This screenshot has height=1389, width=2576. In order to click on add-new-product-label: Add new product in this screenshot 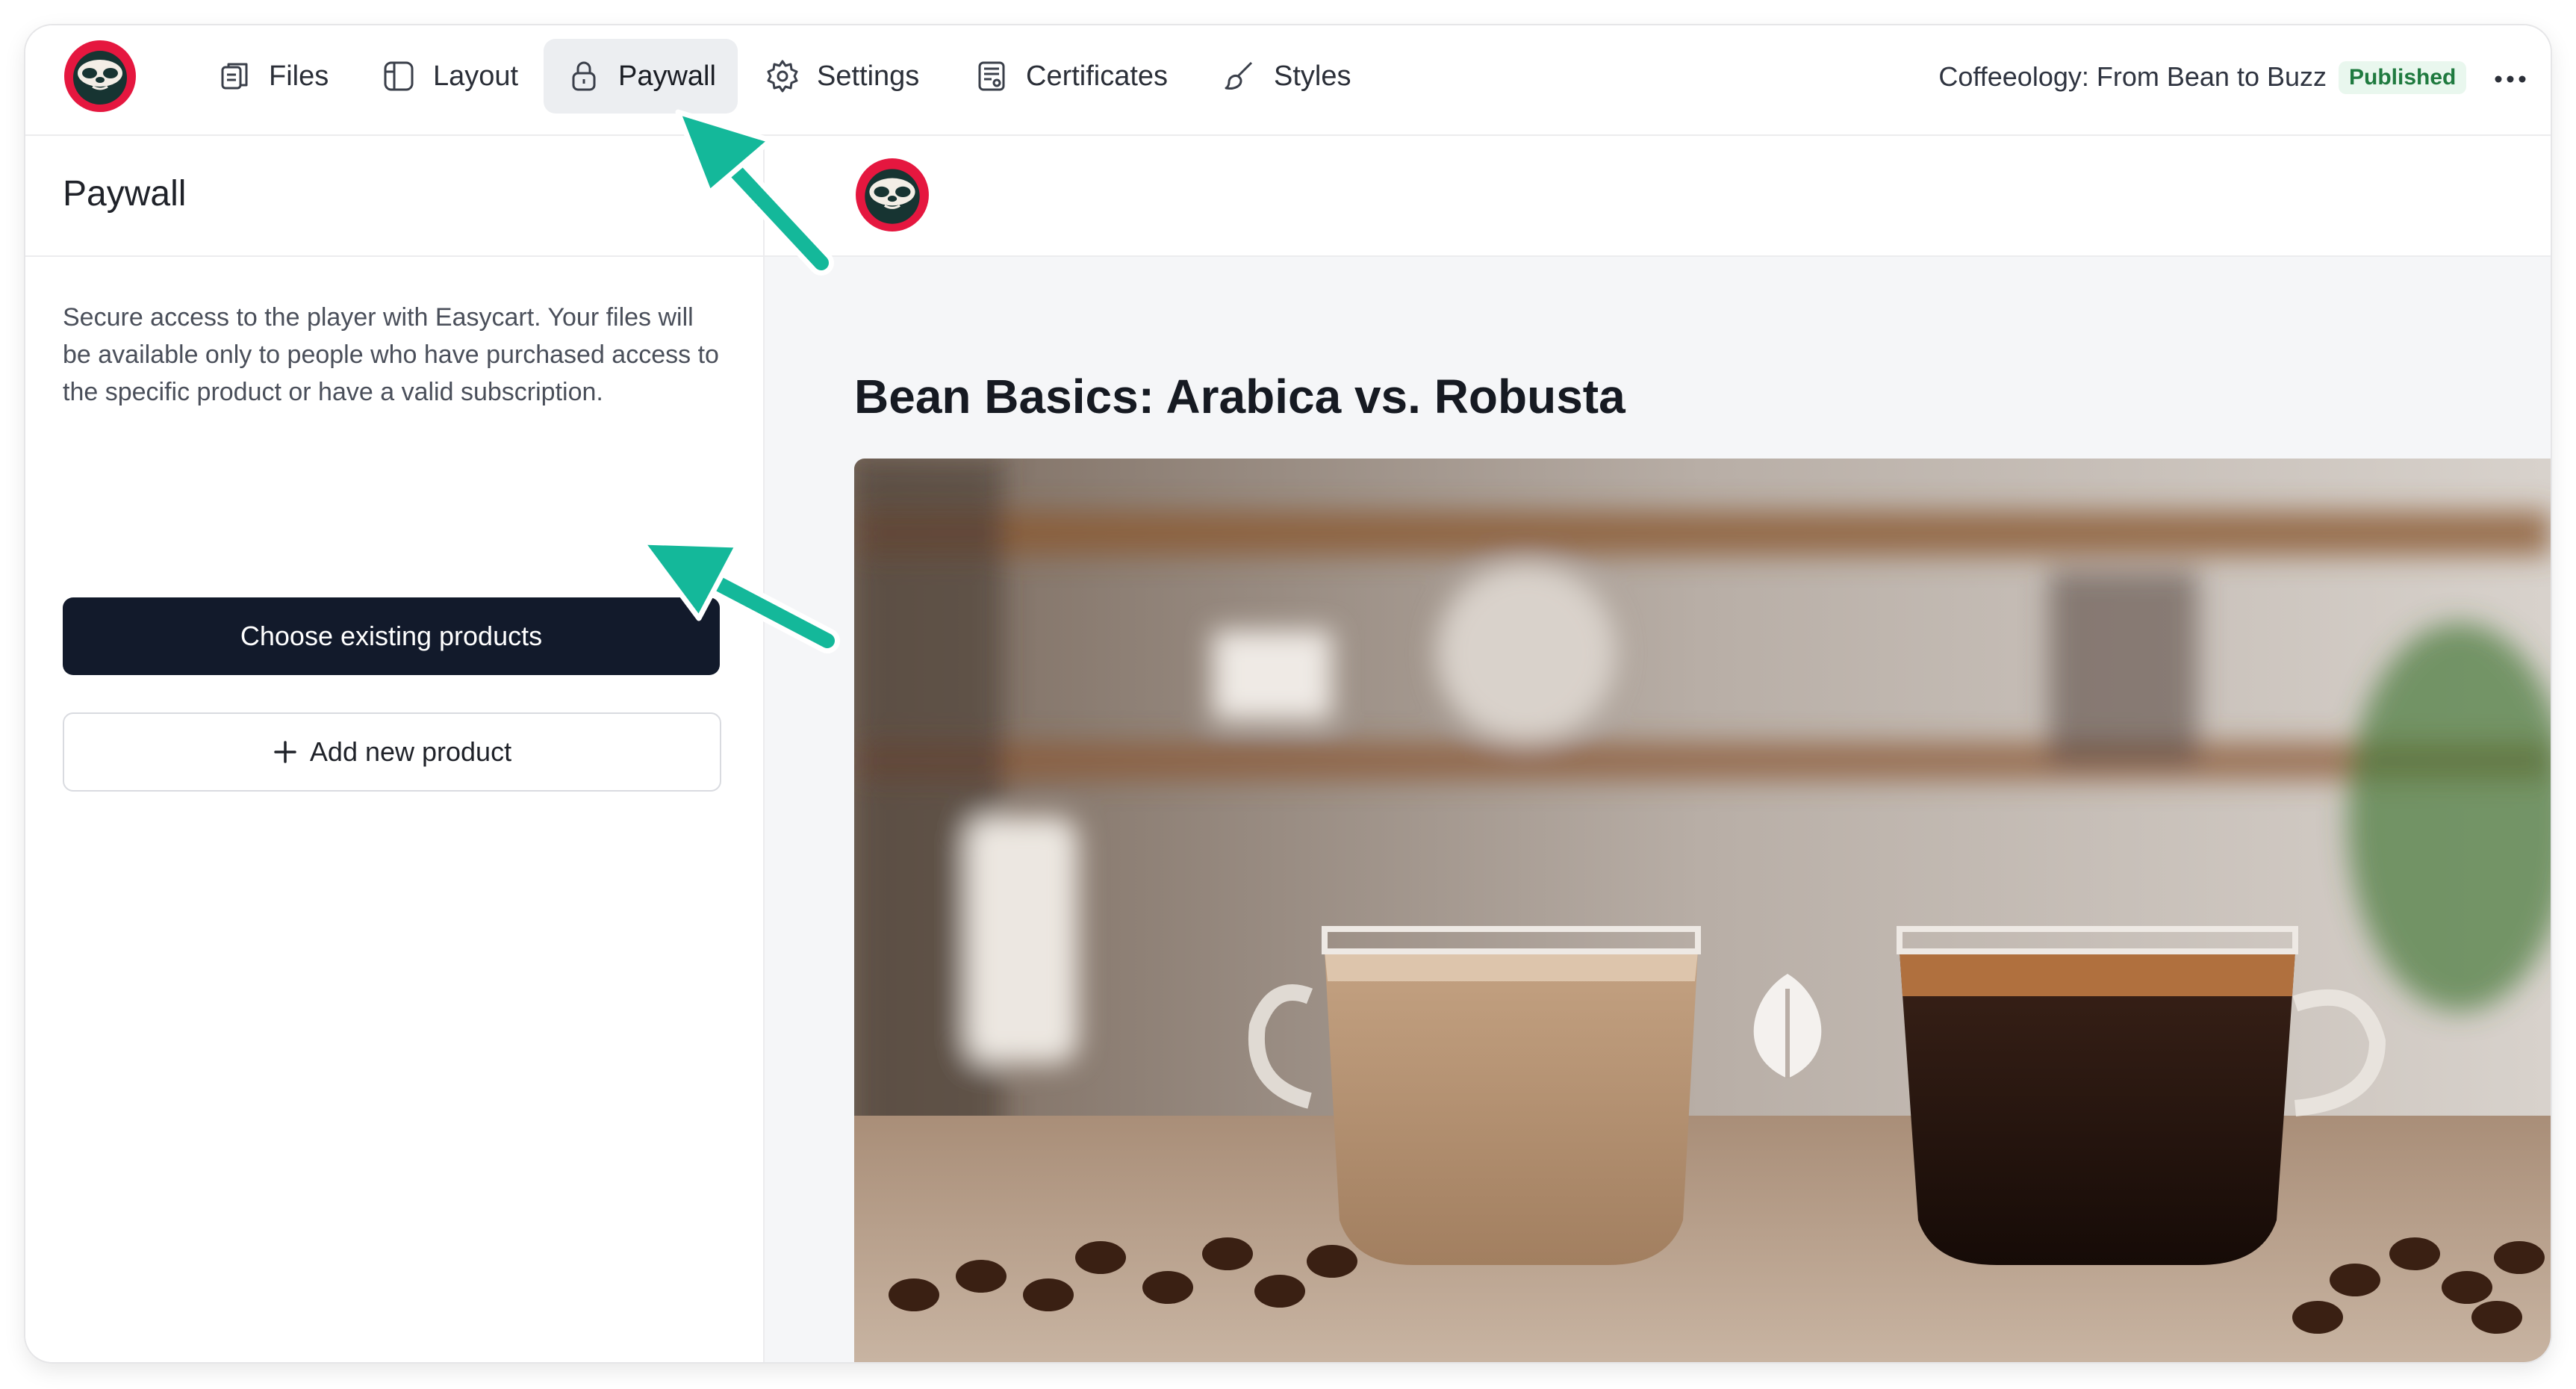, I will do `click(410, 752)`.